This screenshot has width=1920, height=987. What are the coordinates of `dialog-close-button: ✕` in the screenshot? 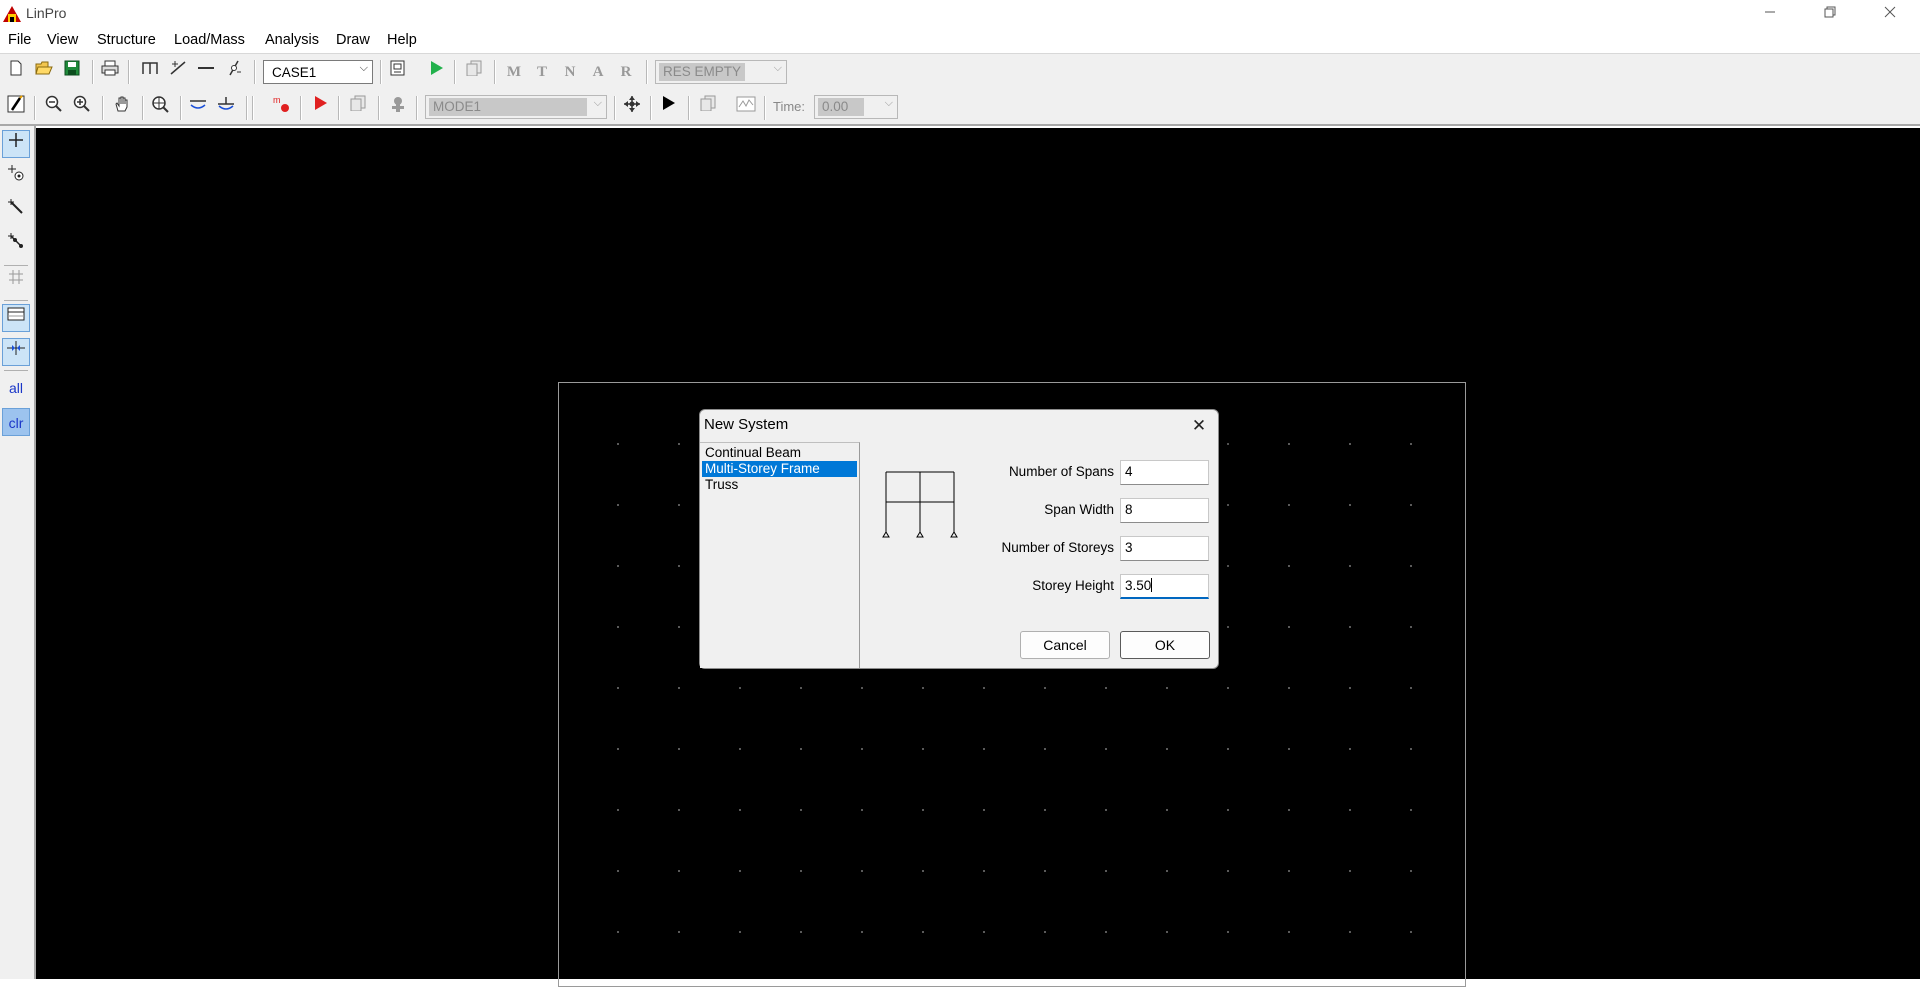 It's located at (1199, 426).